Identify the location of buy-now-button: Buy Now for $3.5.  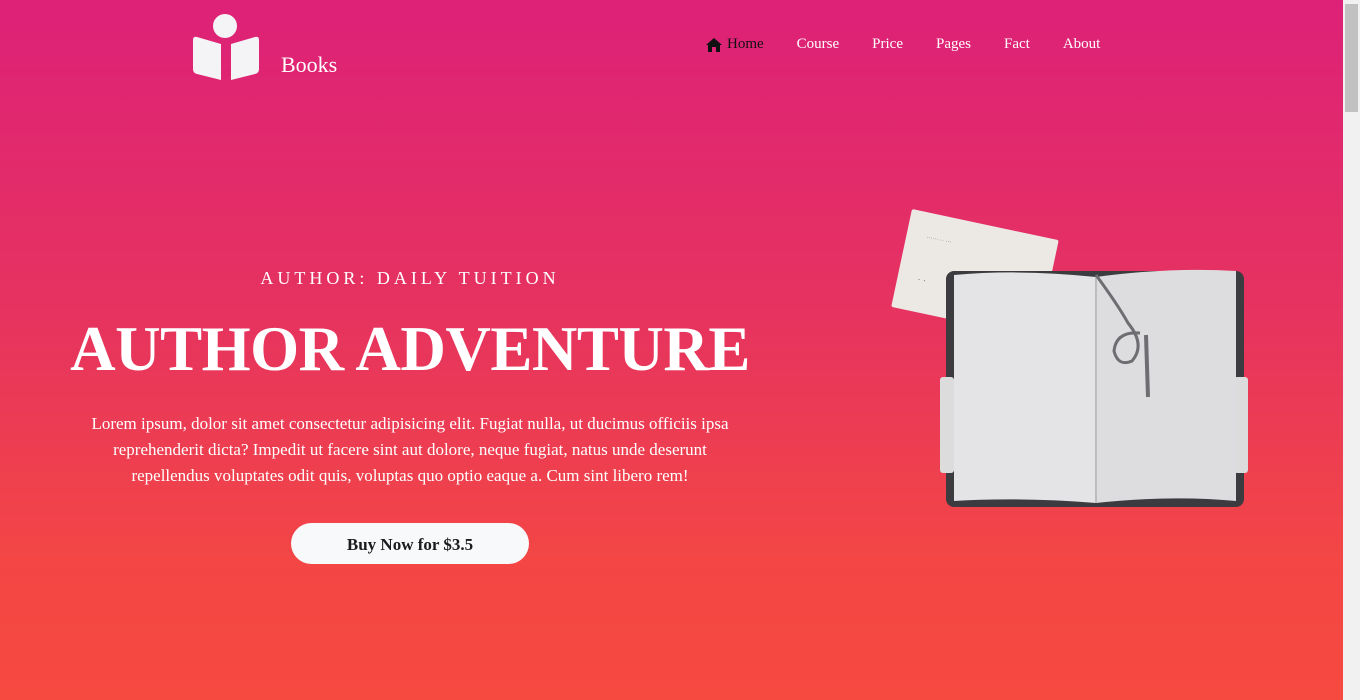
(410, 543).